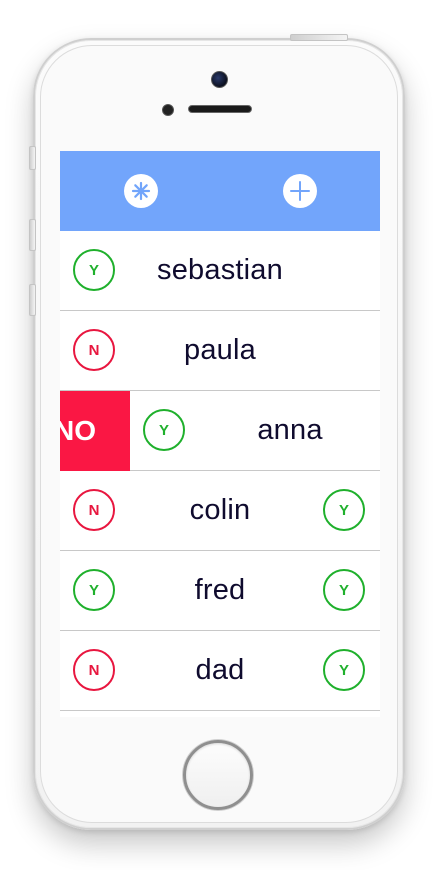 This screenshot has width=438, height=870. Describe the element at coordinates (218, 775) in the screenshot. I see `home-button` at that location.